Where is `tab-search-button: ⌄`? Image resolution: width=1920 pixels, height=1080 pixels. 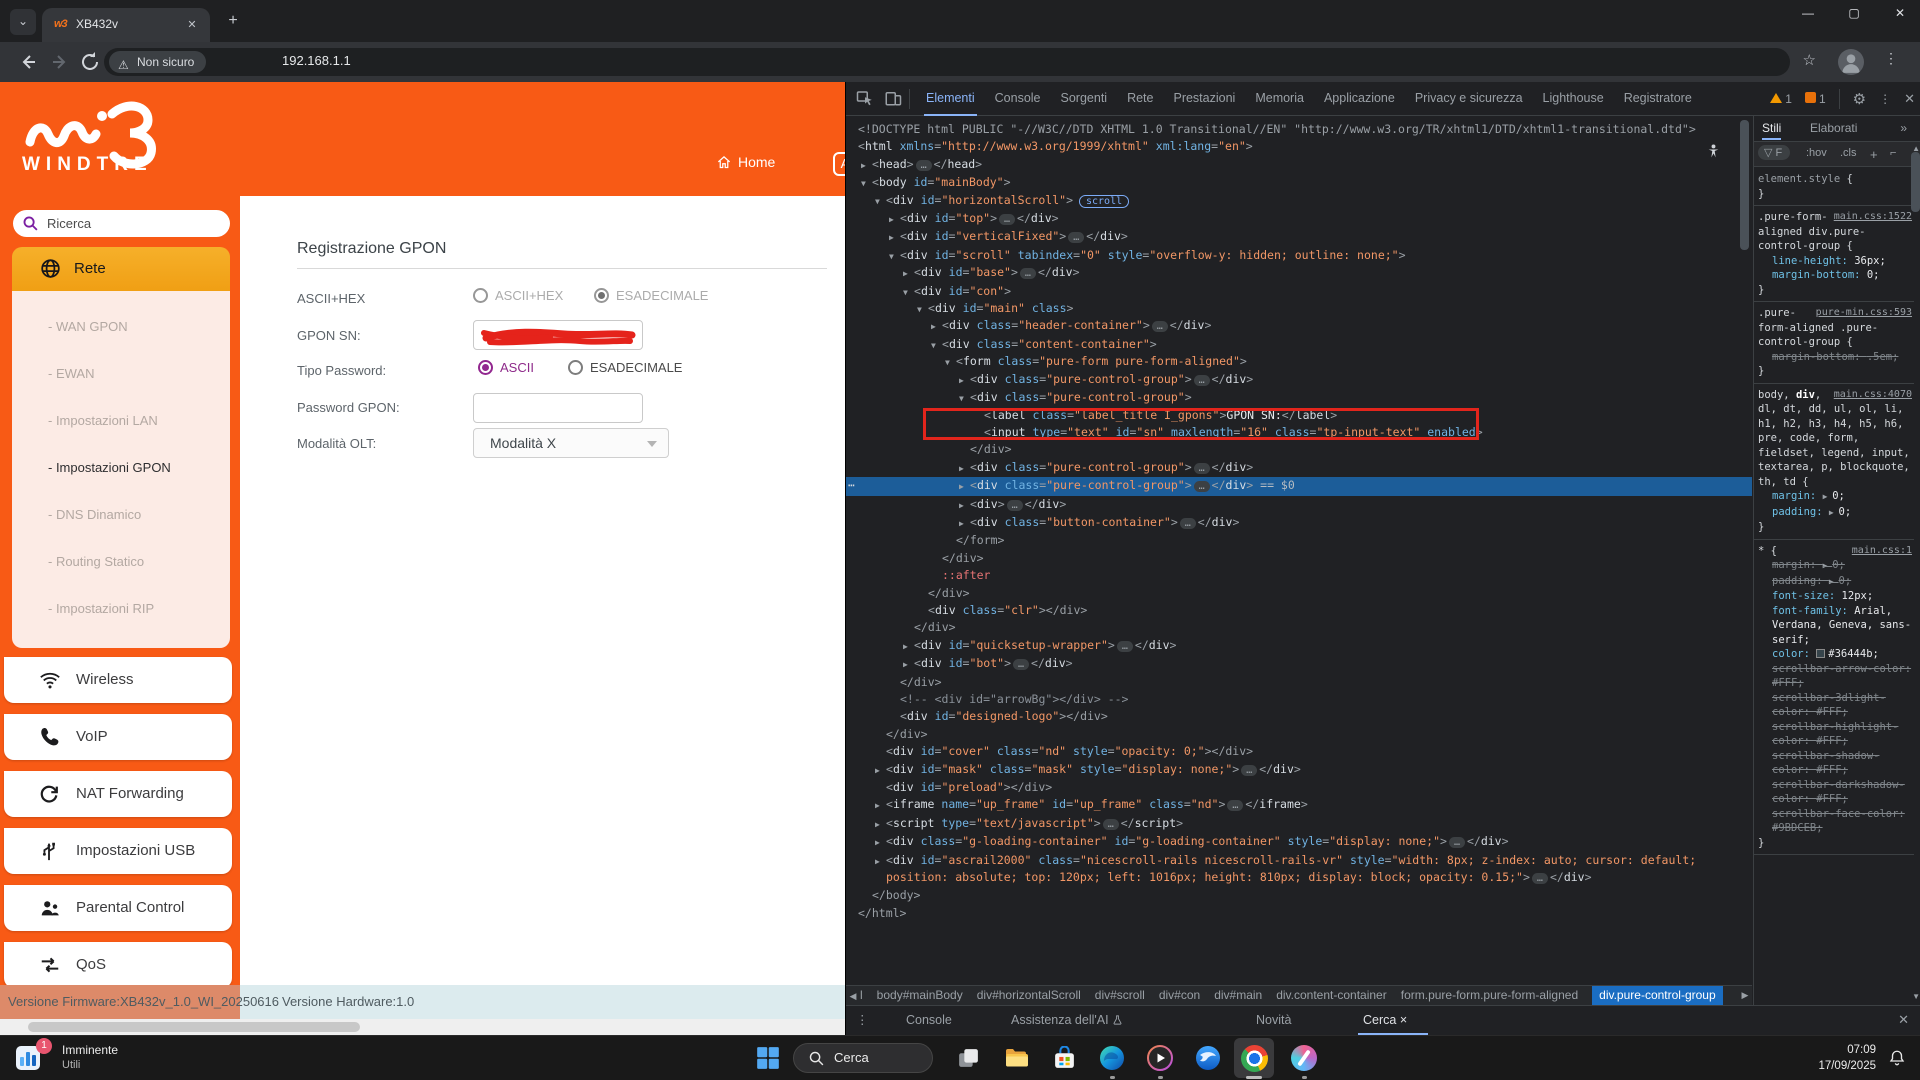
tab-search-button: ⌄ is located at coordinates (23, 22).